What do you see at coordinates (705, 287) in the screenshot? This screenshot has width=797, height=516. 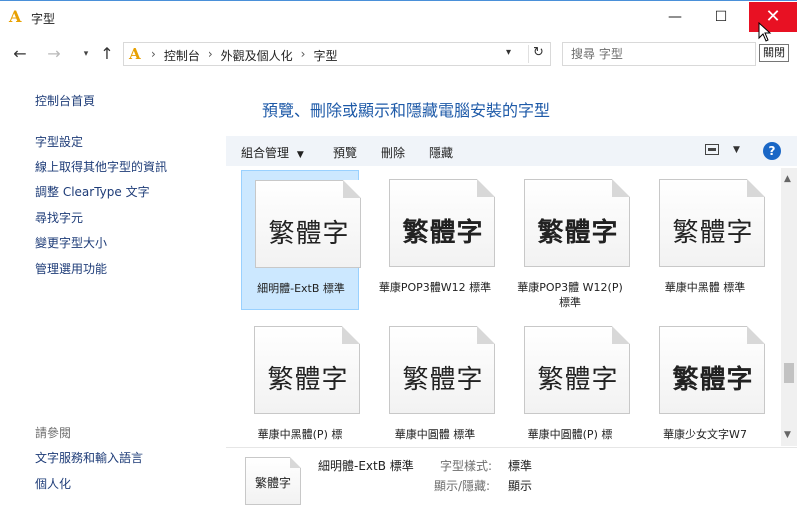 I see `font-name-label: 華康中黑體 標準` at bounding box center [705, 287].